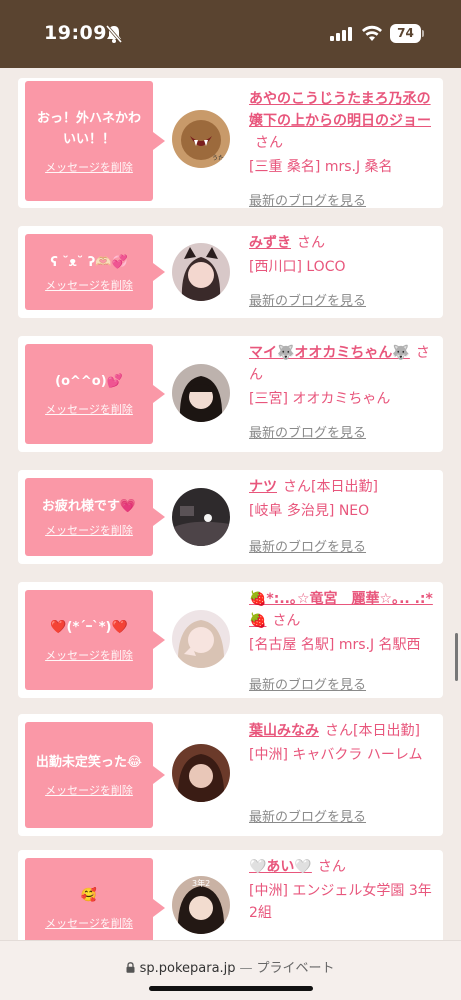  Describe the element at coordinates (201, 905) in the screenshot. I see `avatar: 3年2` at that location.